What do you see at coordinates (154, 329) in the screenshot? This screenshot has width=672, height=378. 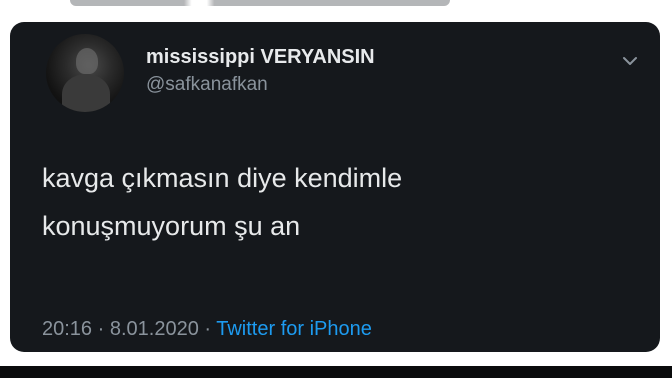 I see `tweet-date: 8.01.2020` at bounding box center [154, 329].